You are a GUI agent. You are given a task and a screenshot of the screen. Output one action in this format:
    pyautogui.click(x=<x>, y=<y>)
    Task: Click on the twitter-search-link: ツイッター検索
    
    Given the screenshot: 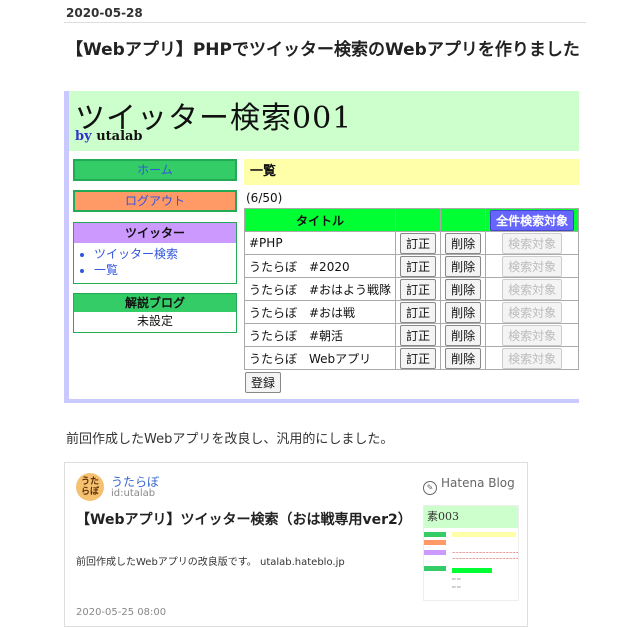 What is the action you would take?
    pyautogui.click(x=165, y=254)
    